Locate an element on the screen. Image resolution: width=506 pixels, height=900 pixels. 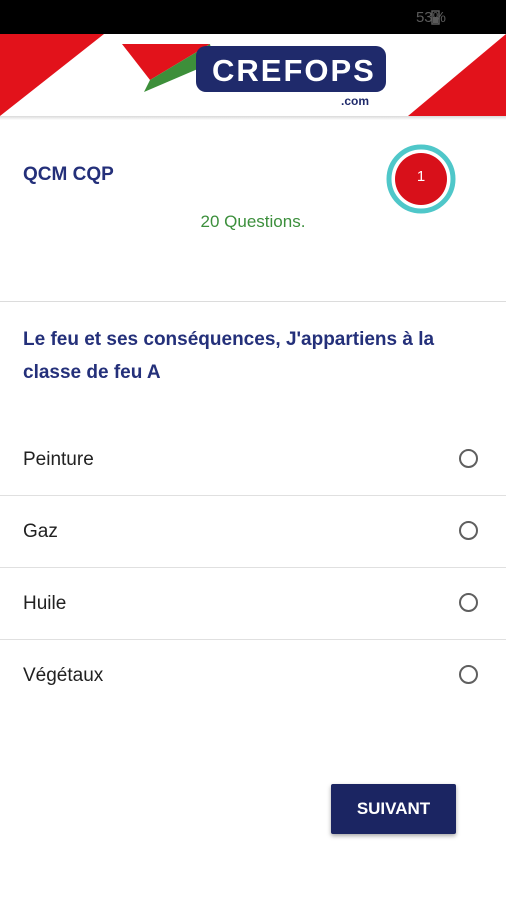
answer-label: Peinture is located at coordinates (58, 459).